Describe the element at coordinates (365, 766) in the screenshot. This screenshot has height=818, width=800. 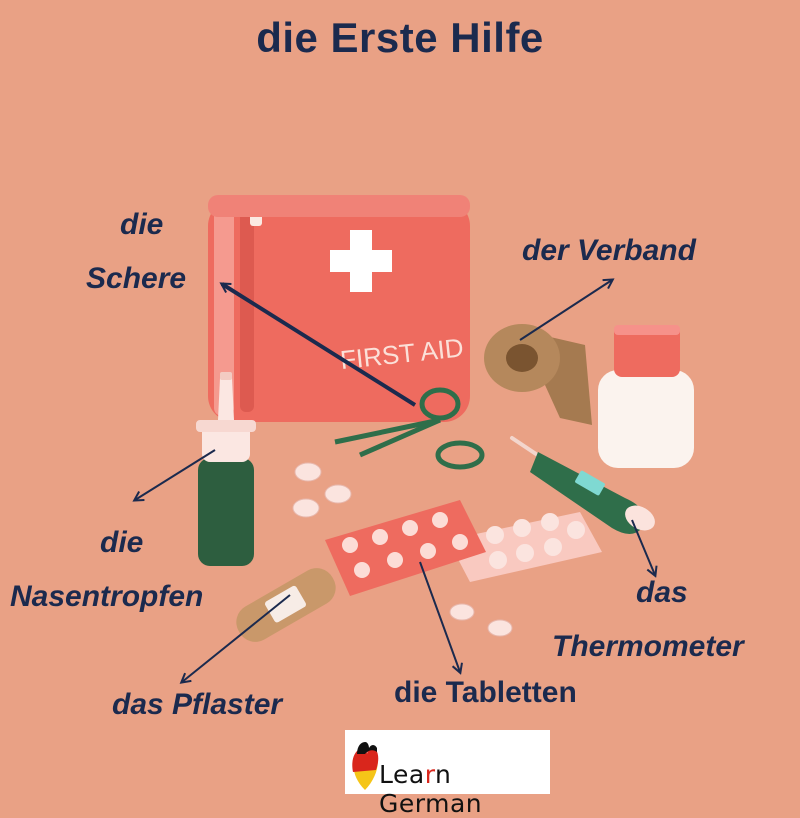
I see `flag-heart-icon` at that location.